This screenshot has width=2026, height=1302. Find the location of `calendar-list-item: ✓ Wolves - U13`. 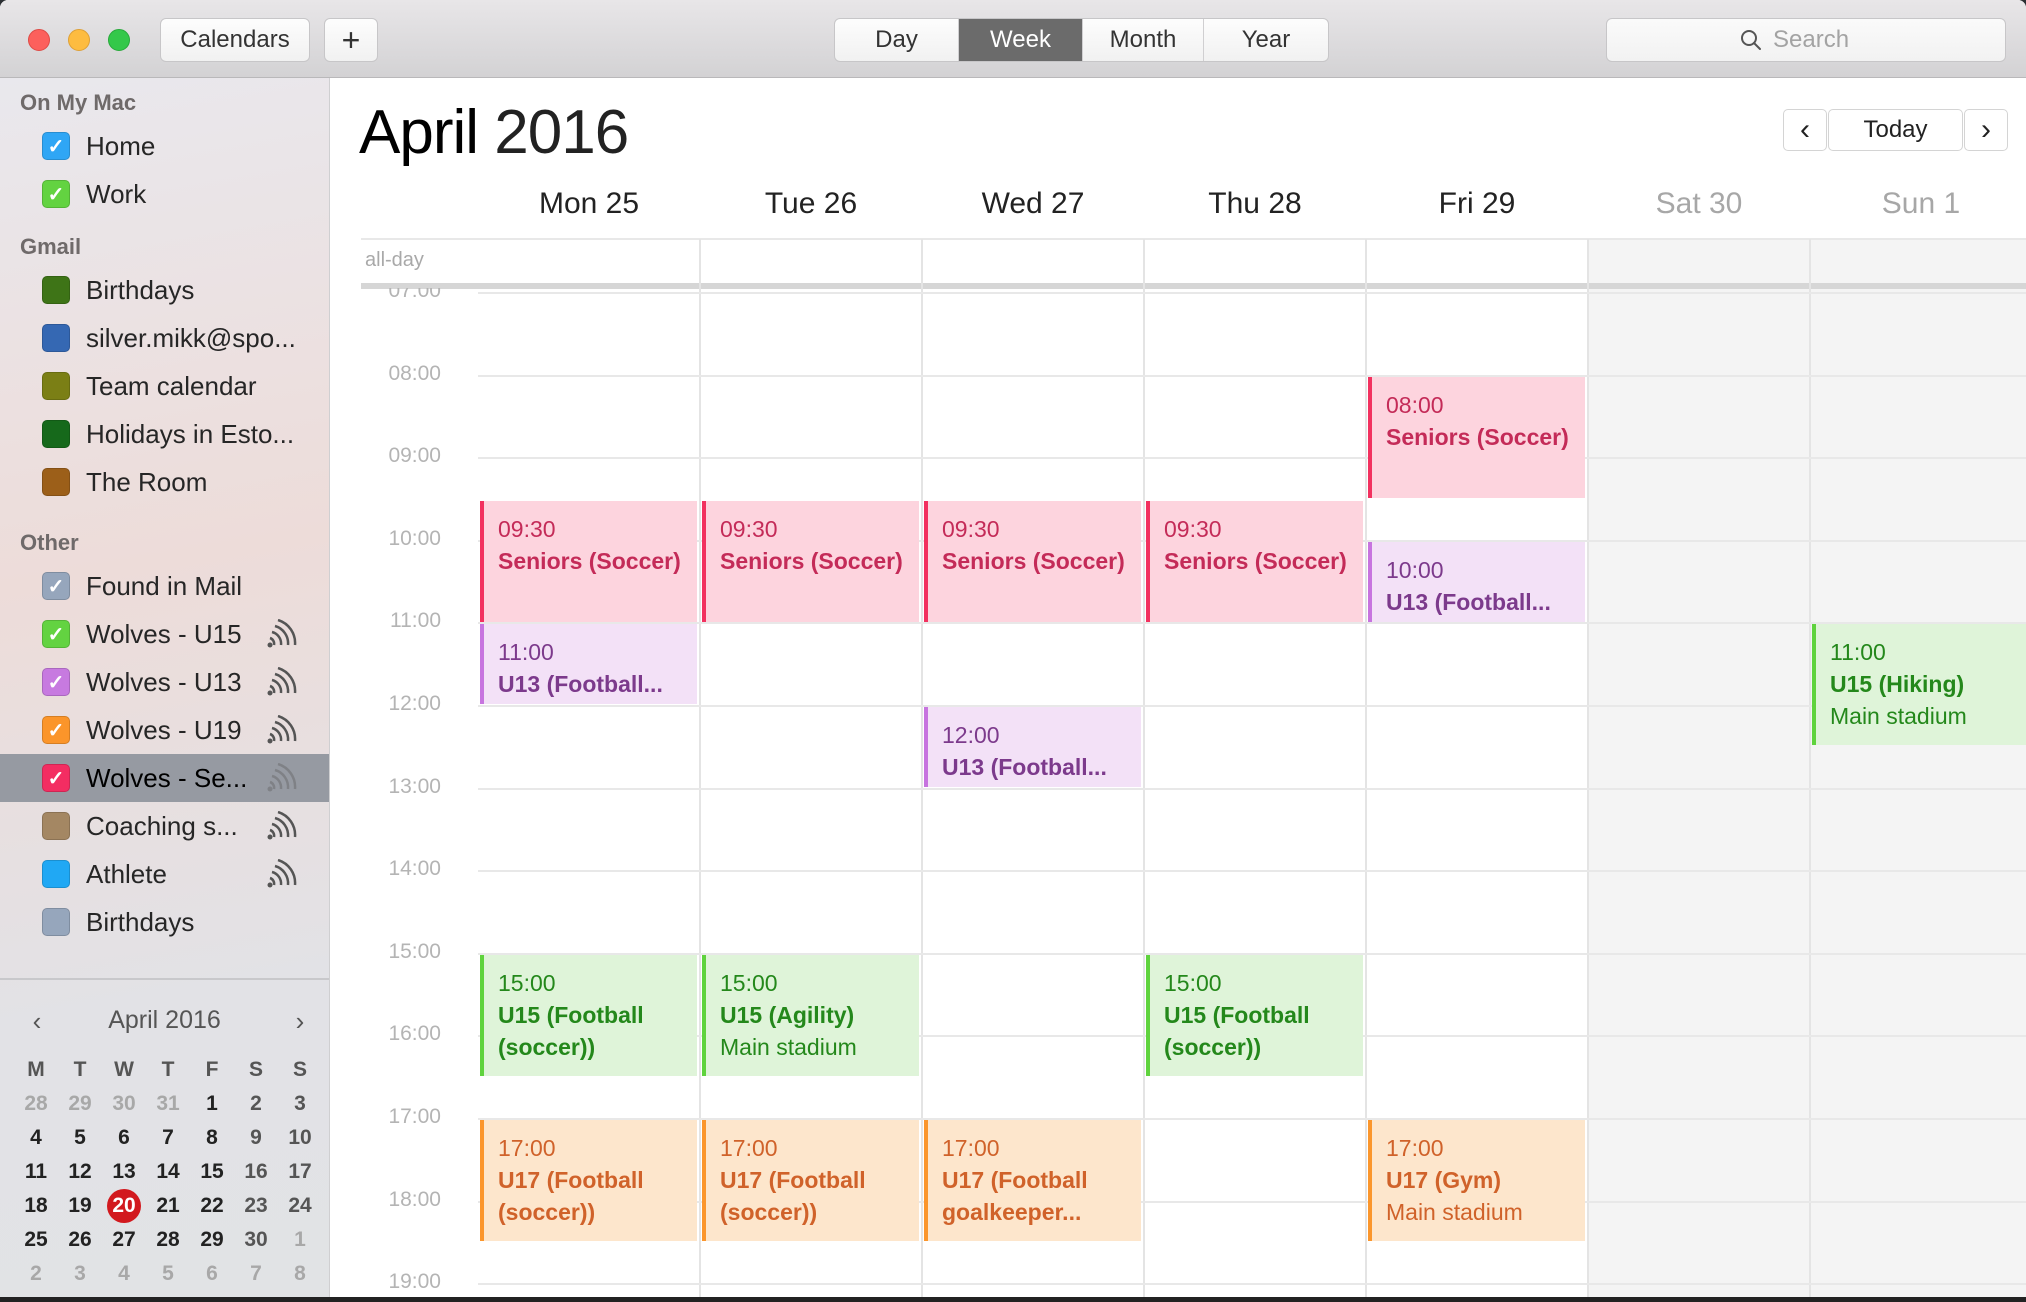

calendar-list-item: ✓ Wolves - U13 is located at coordinates (164, 682).